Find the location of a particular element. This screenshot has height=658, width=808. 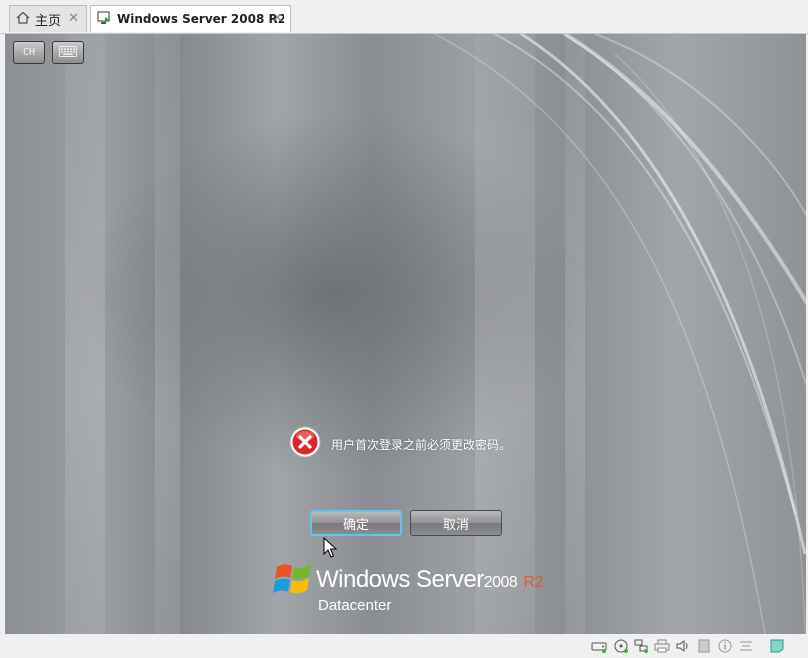

on-screen-keyboard-button is located at coordinates (68, 52).